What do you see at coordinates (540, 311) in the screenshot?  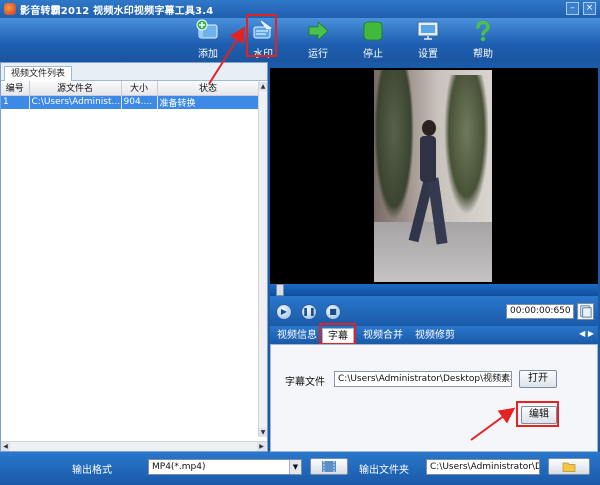 I see `time-display: 00:00:00:650` at bounding box center [540, 311].